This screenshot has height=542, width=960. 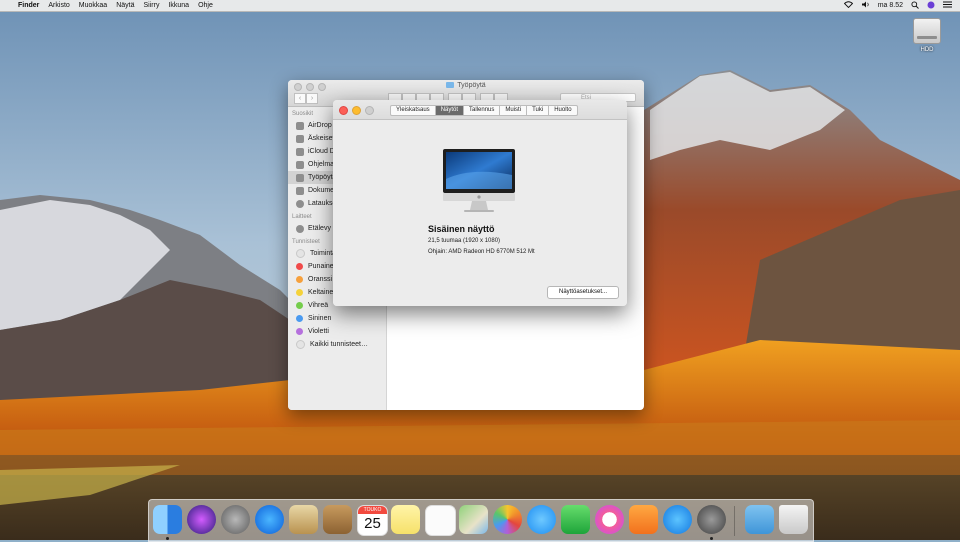 What do you see at coordinates (575, 519) in the screenshot?
I see `facetime-dock-icon` at bounding box center [575, 519].